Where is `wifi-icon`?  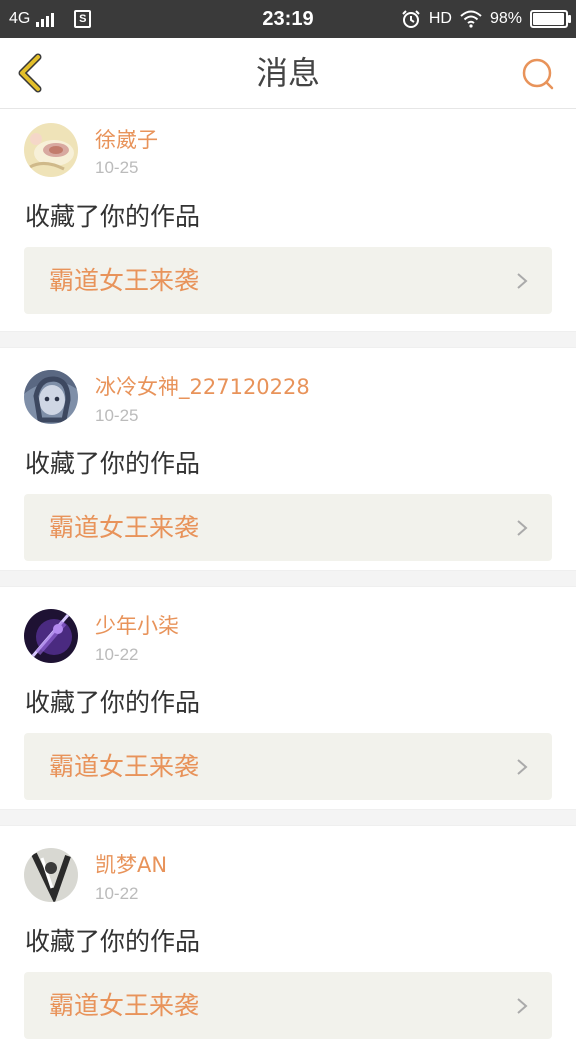
wifi-icon is located at coordinates (471, 19).